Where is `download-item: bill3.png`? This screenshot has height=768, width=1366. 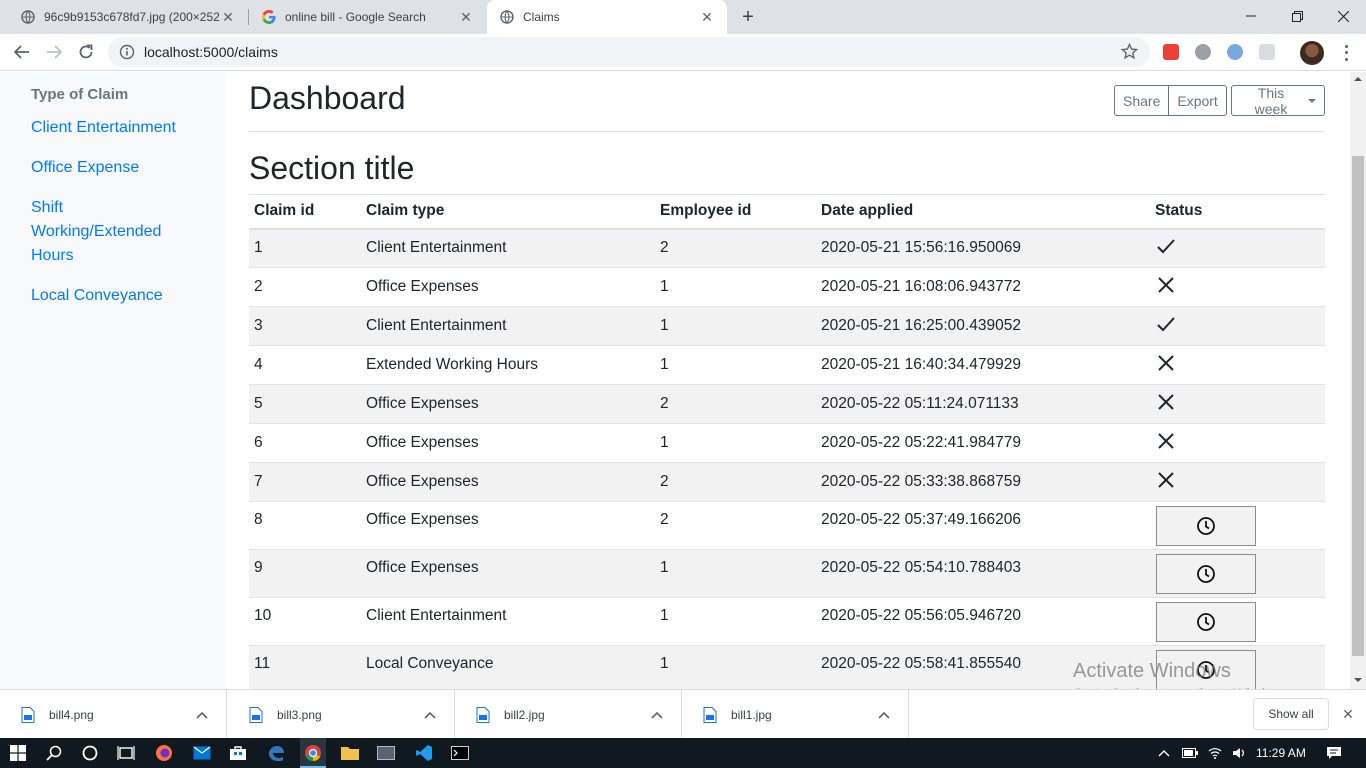
download-item: bill3.png is located at coordinates (341, 714).